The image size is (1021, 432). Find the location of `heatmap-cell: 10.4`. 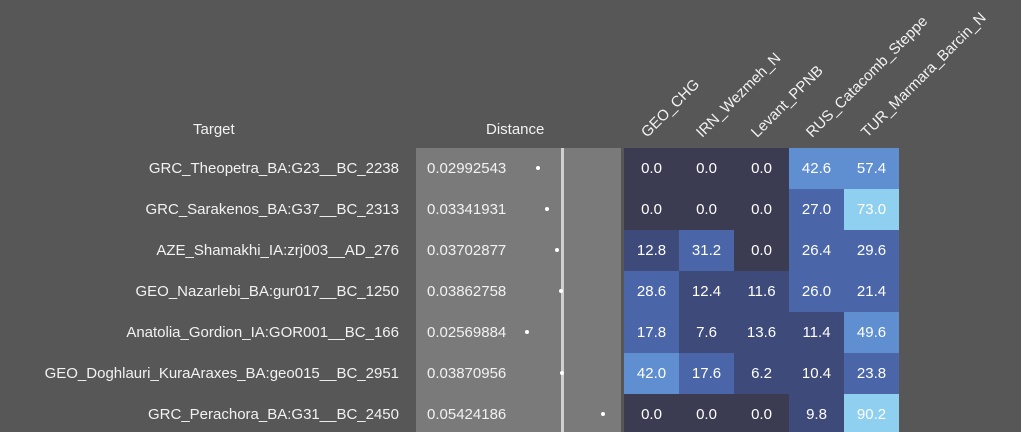

heatmap-cell: 10.4 is located at coordinates (816, 373).